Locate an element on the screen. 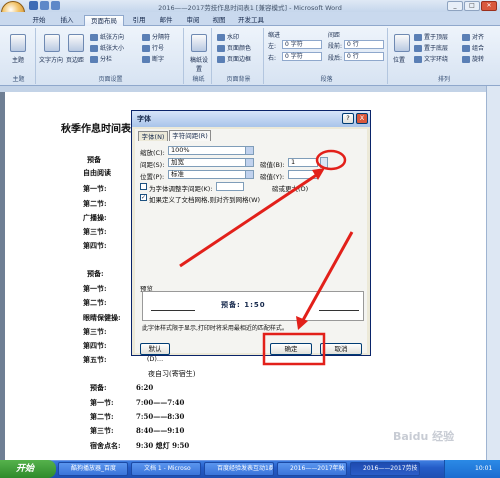 This screenshot has width=500, height=478. taskbar-item: 文档 1 - Microso is located at coordinates (166, 469).